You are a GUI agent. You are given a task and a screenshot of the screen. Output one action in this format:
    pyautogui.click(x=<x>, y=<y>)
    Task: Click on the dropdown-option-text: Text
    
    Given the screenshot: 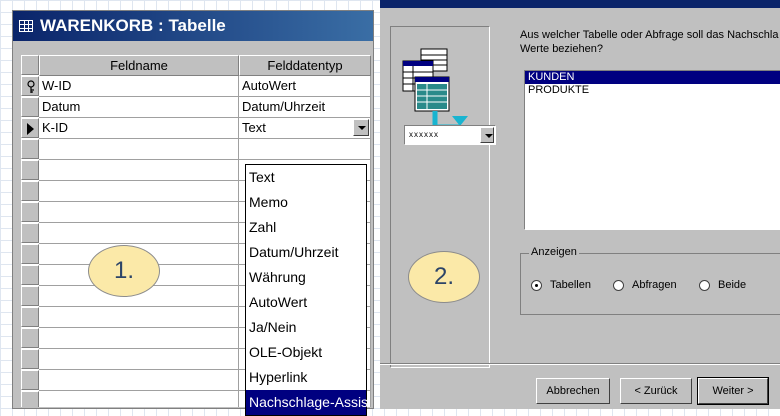 What is the action you would take?
    pyautogui.click(x=306, y=177)
    